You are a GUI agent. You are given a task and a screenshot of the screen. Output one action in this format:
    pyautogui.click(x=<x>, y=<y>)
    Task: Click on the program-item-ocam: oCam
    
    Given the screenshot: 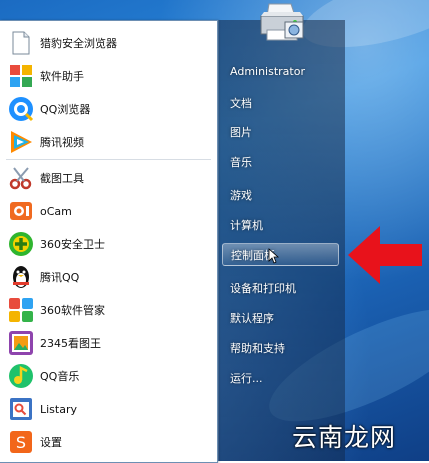 What is the action you would take?
    pyautogui.click(x=108, y=211)
    